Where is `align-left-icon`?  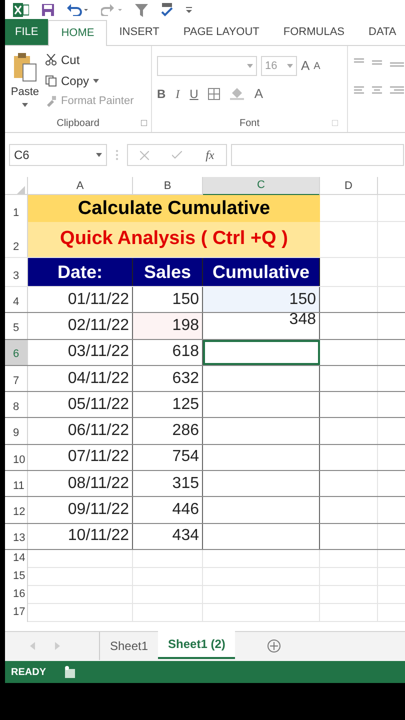 align-left-icon is located at coordinates (379, 91).